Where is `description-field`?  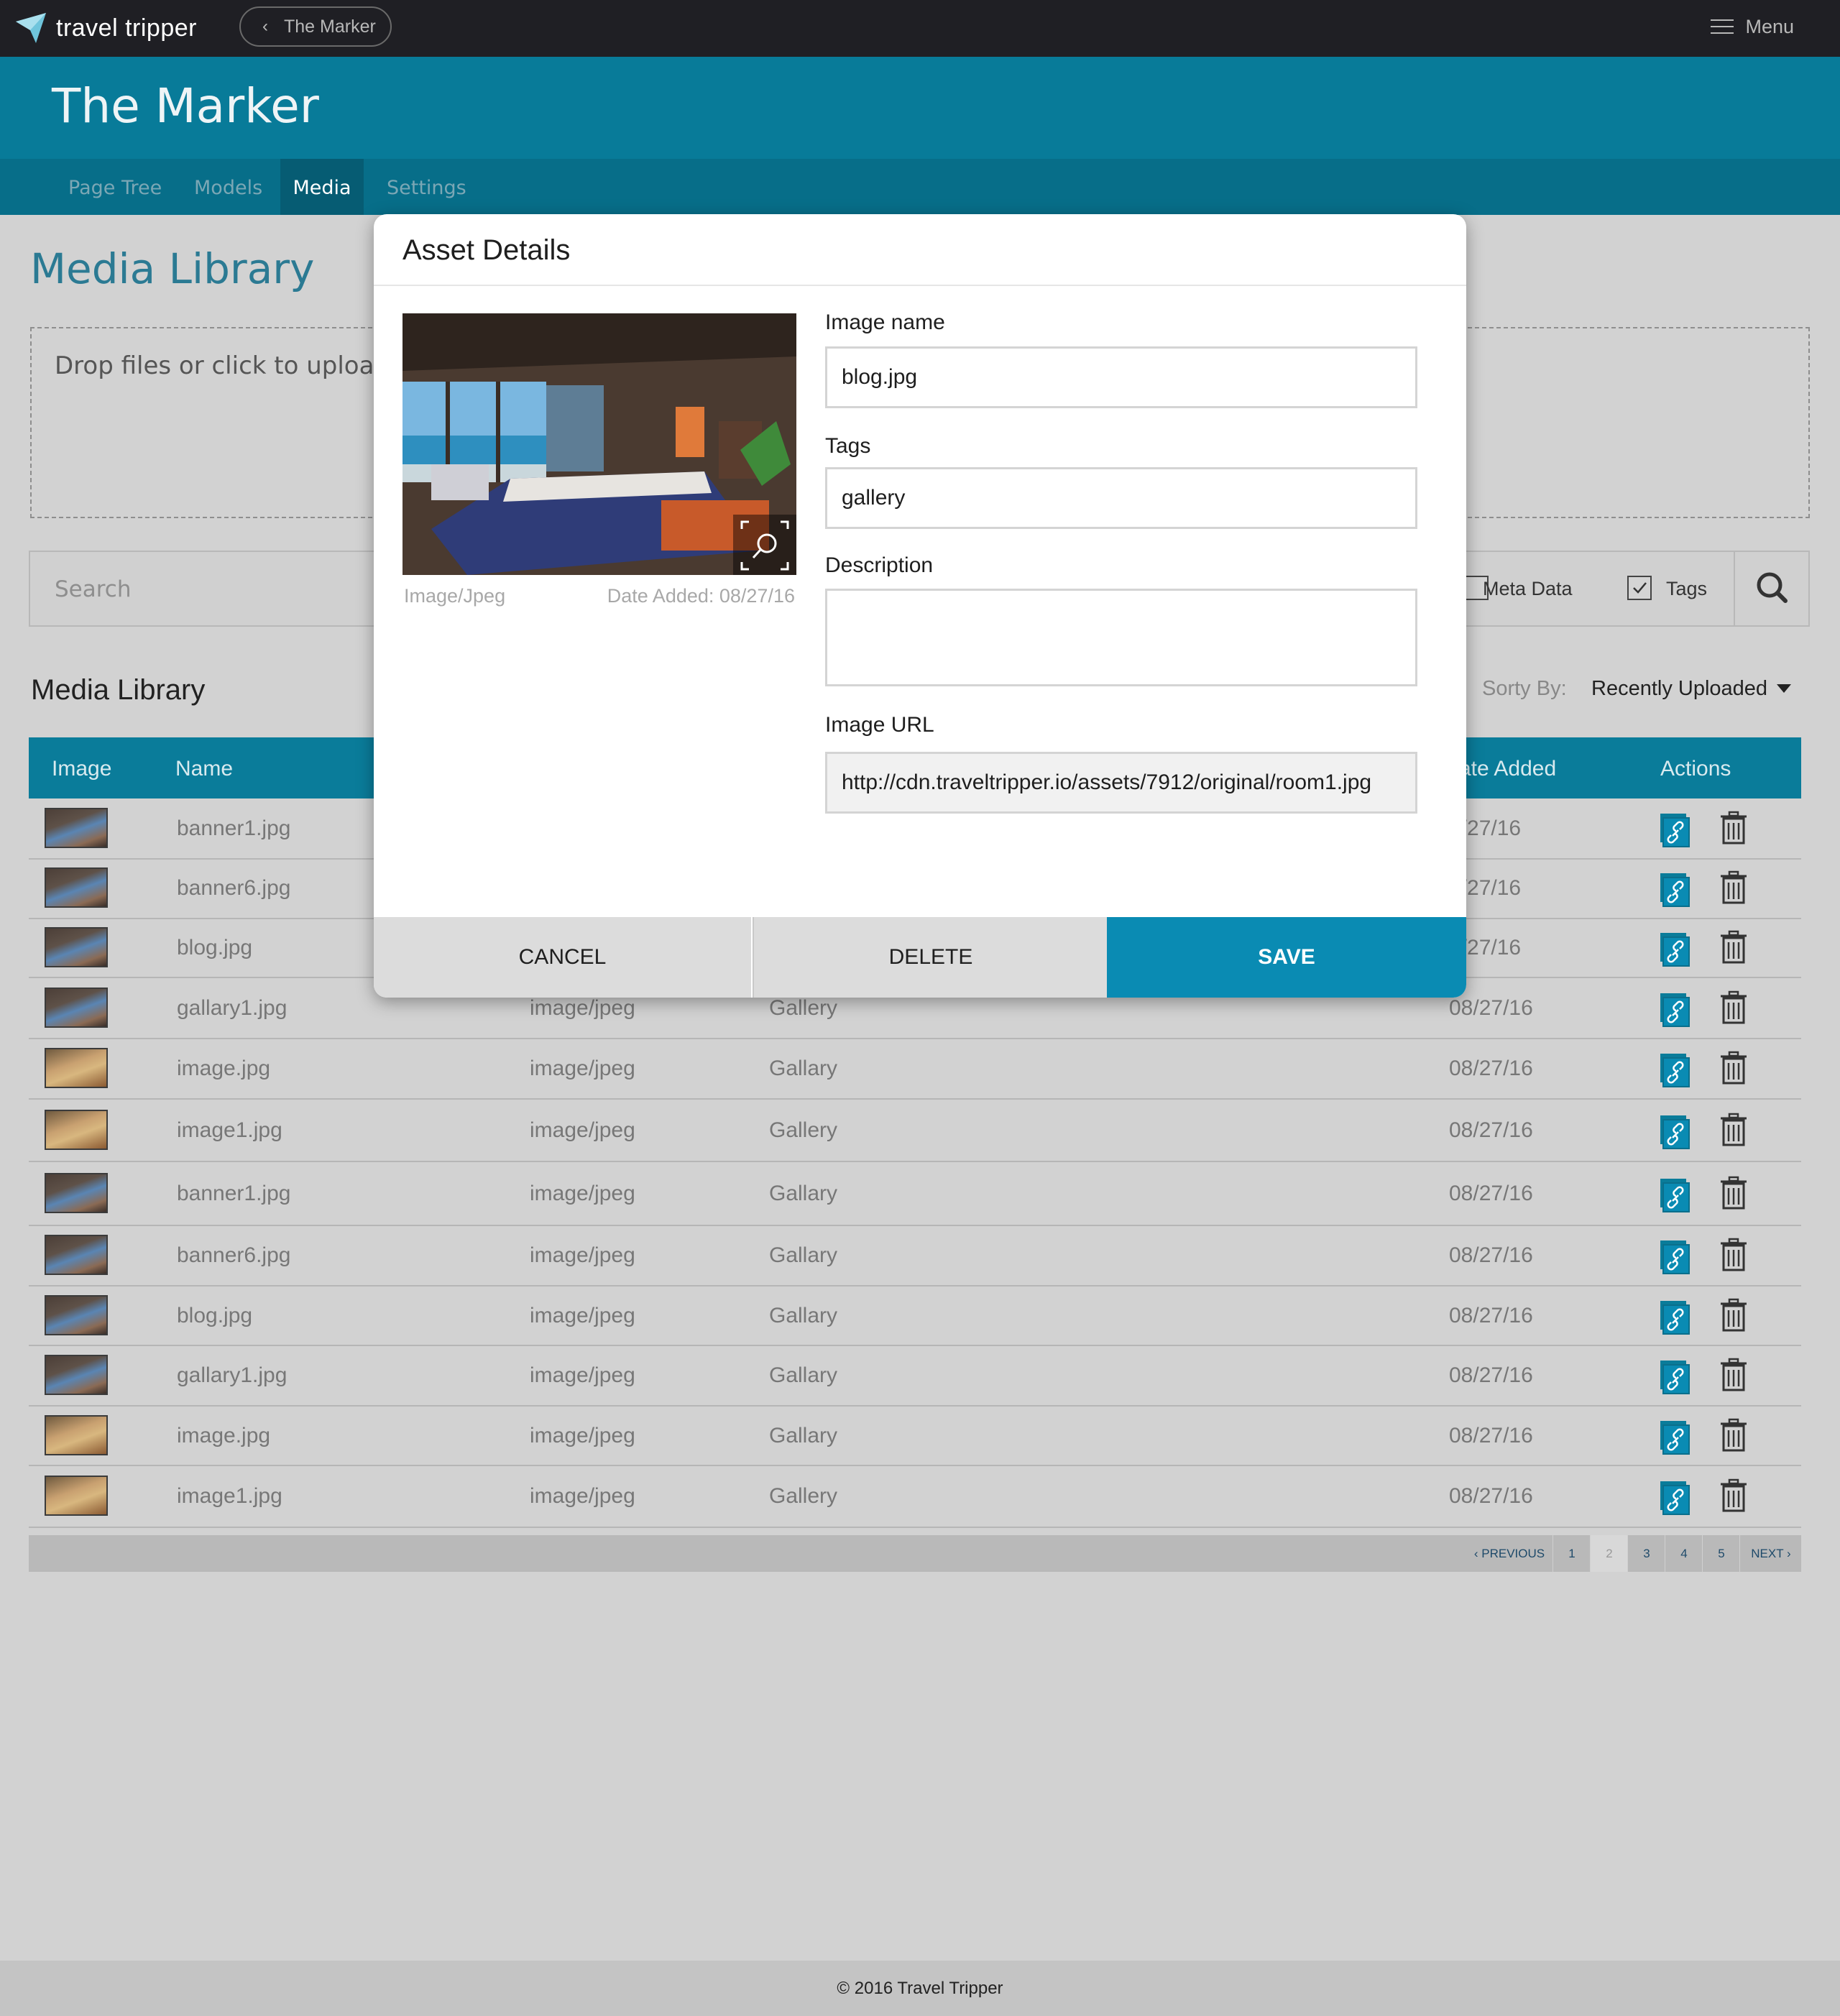 description-field is located at coordinates (1121, 637).